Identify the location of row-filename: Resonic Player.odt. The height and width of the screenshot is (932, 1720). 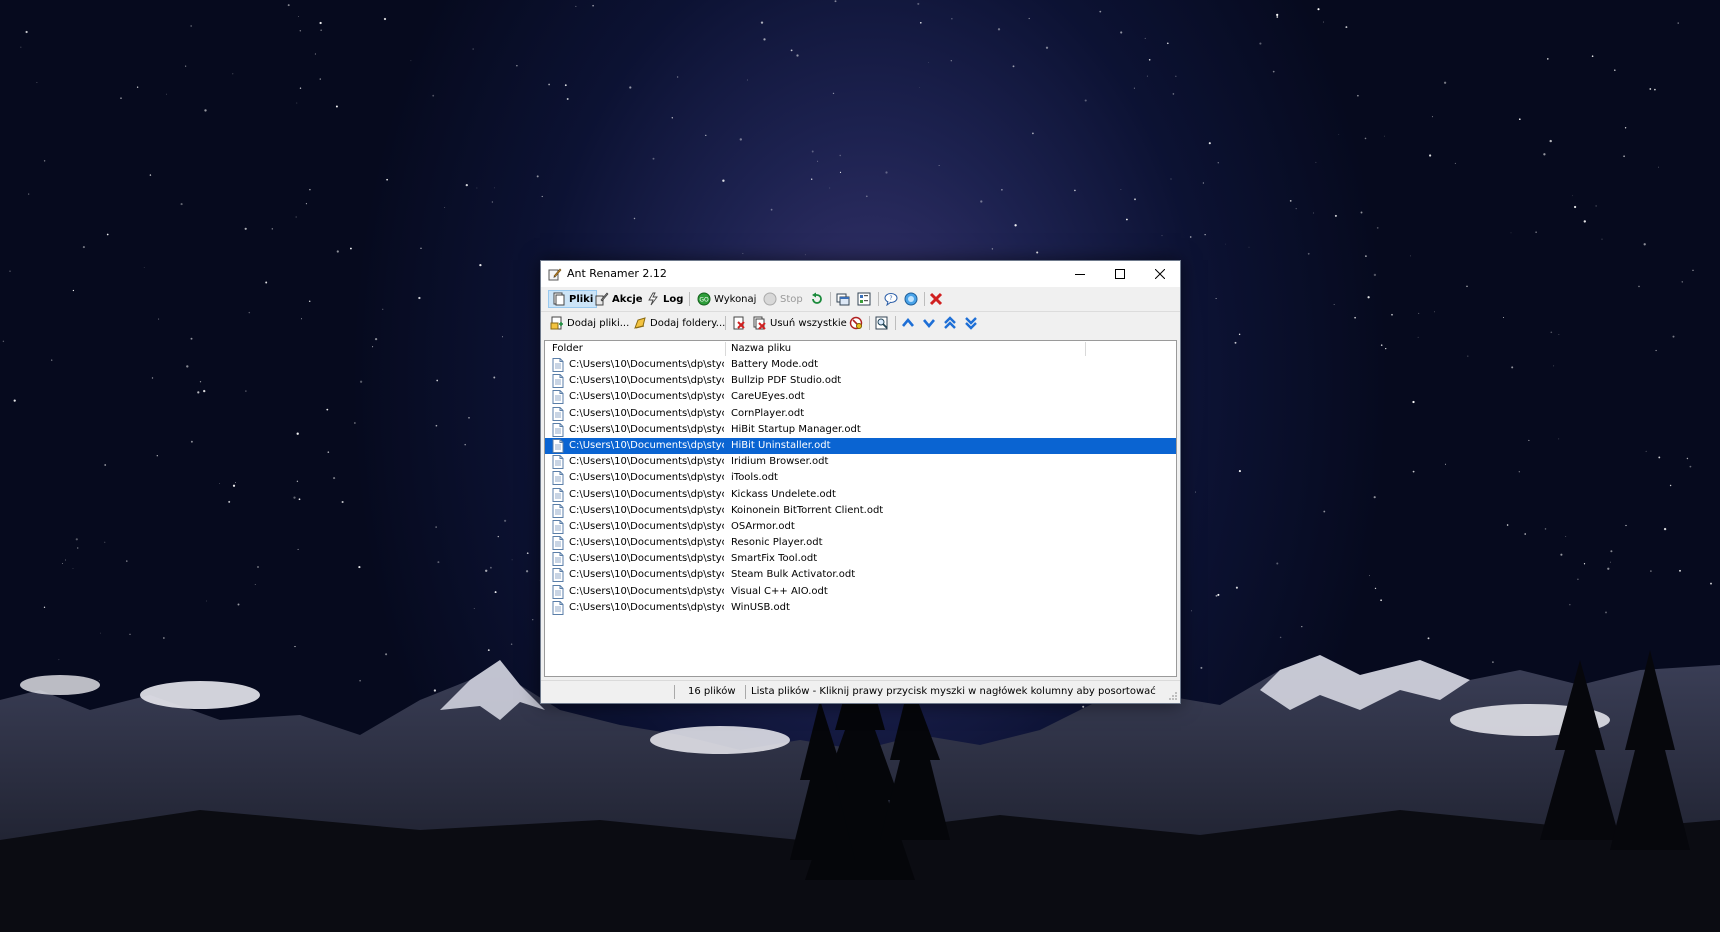
(777, 543).